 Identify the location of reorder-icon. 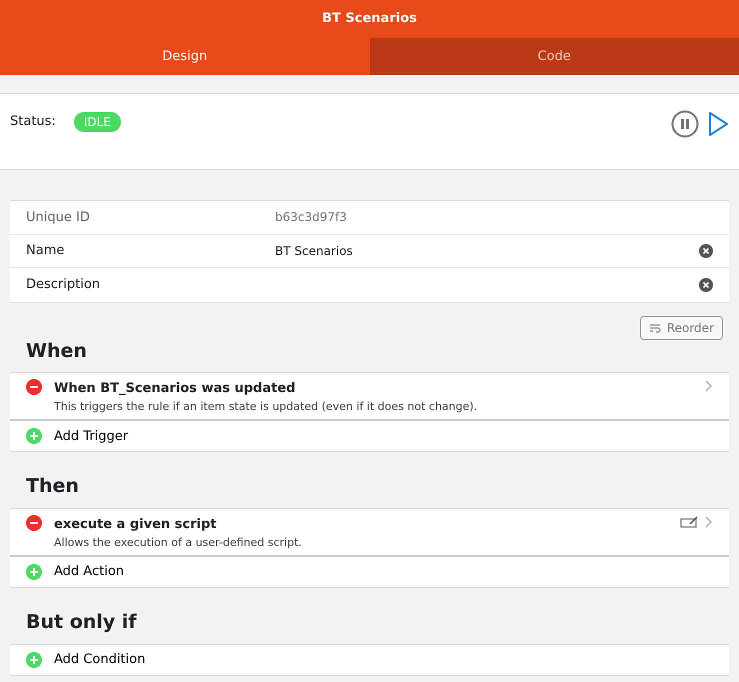
(654, 328).